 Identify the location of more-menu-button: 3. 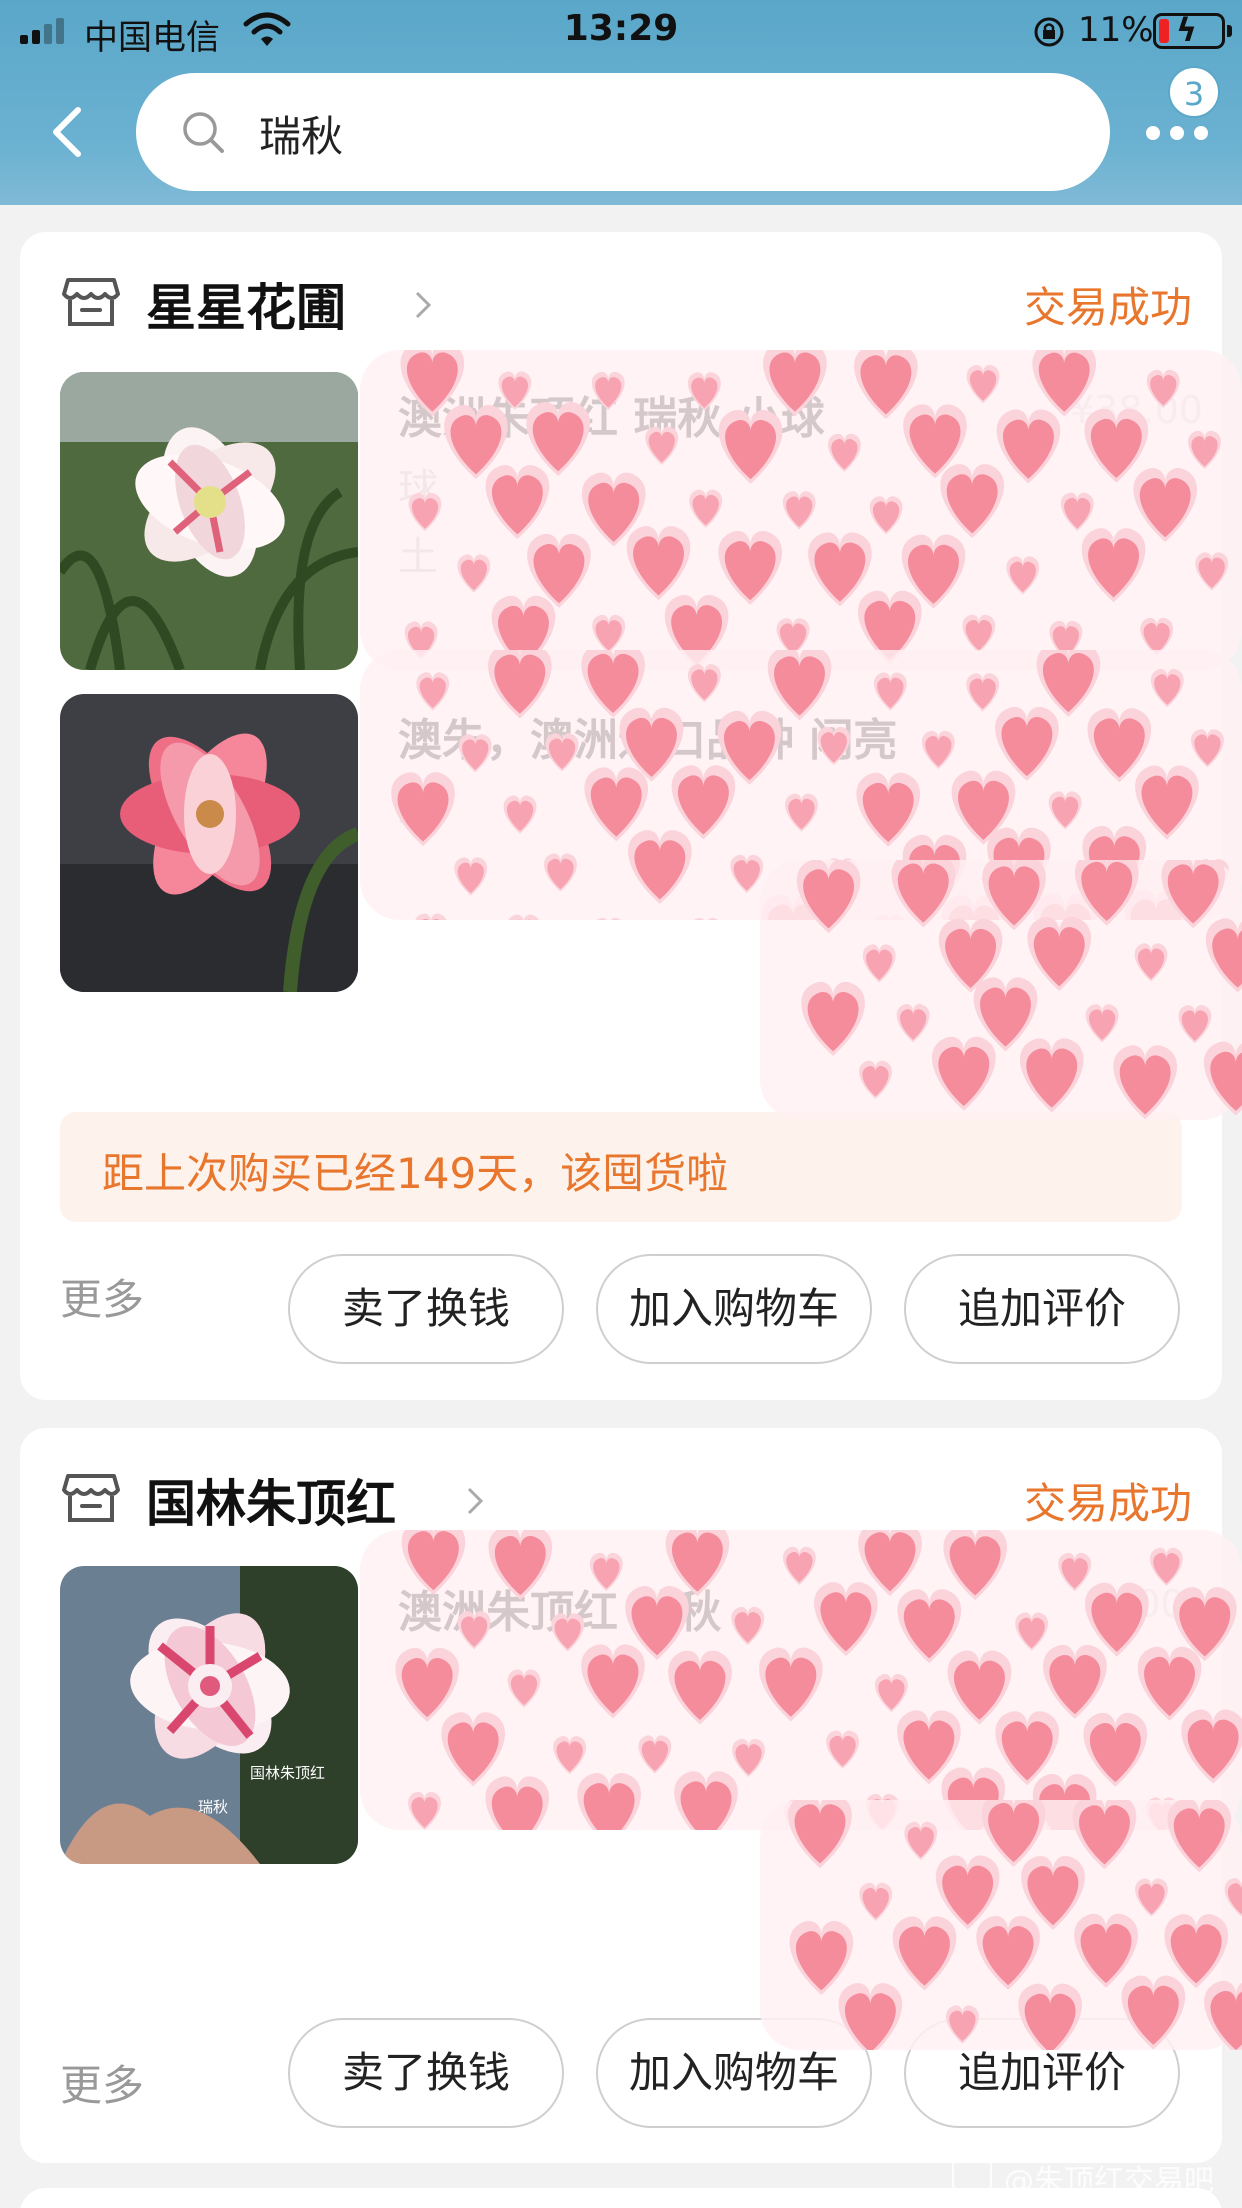
(1193, 111).